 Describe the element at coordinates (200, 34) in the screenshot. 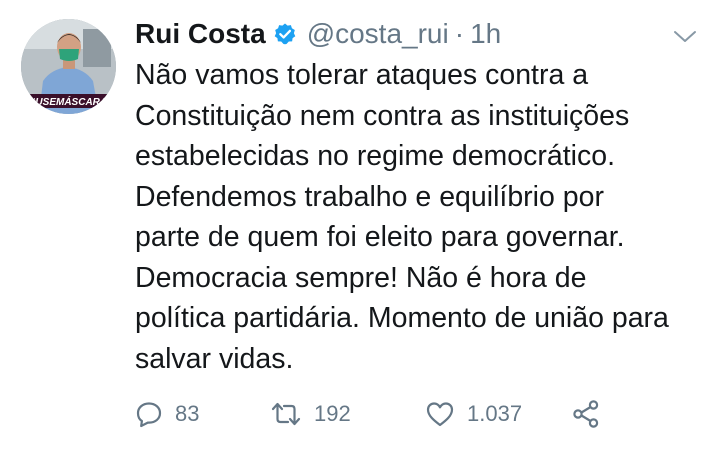

I see `author-name: Rui Costa` at that location.